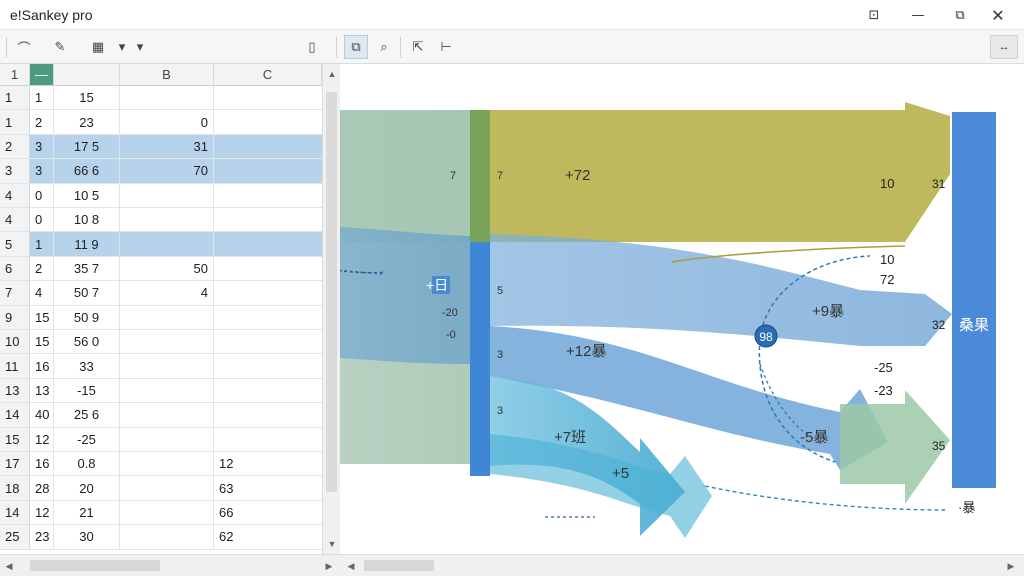 This screenshot has height=576, width=1024. I want to click on align-button: ⊢, so click(446, 47).